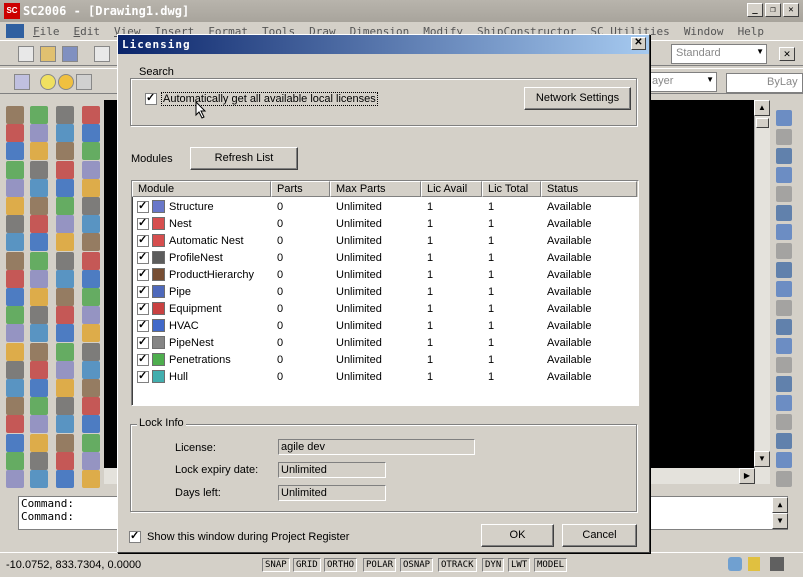 The width and height of the screenshot is (803, 577). I want to click on restore-button: ❐, so click(773, 10).